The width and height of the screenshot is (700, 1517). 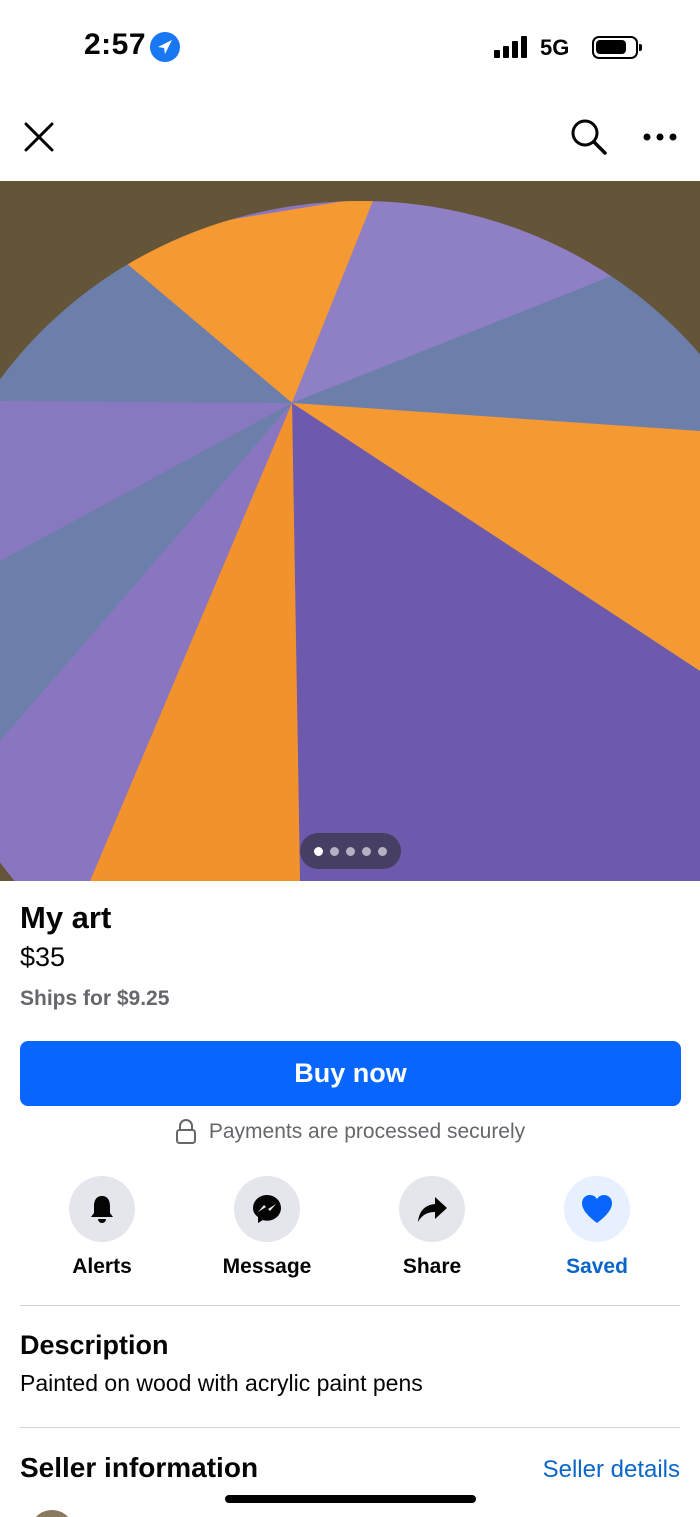 I want to click on message-button: Message, so click(x=267, y=1227).